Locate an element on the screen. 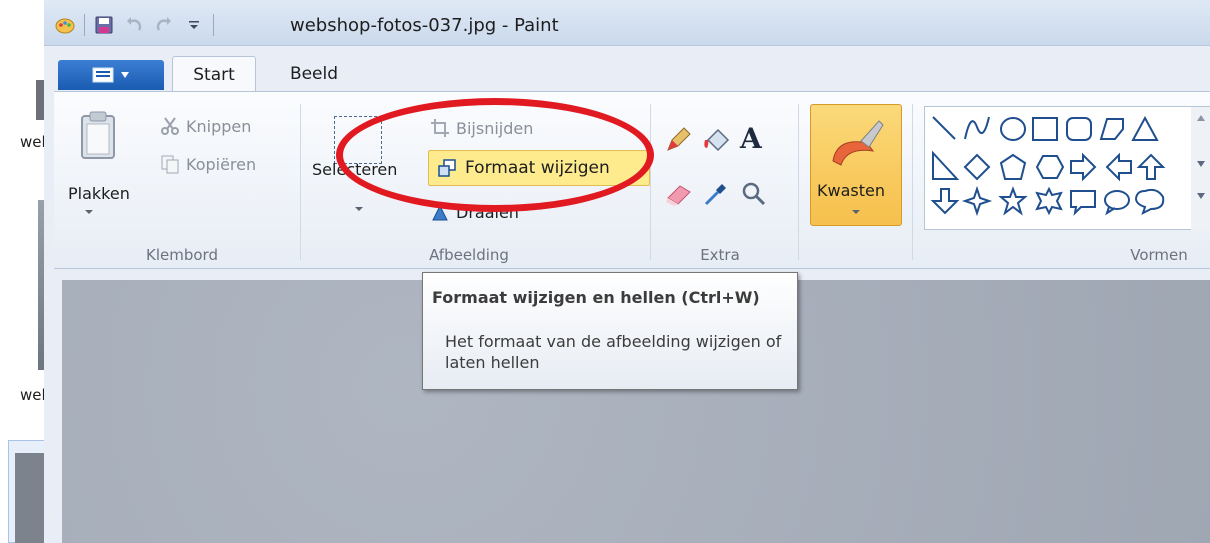 This screenshot has height=543, width=1210. pencil-icon is located at coordinates (678, 142).